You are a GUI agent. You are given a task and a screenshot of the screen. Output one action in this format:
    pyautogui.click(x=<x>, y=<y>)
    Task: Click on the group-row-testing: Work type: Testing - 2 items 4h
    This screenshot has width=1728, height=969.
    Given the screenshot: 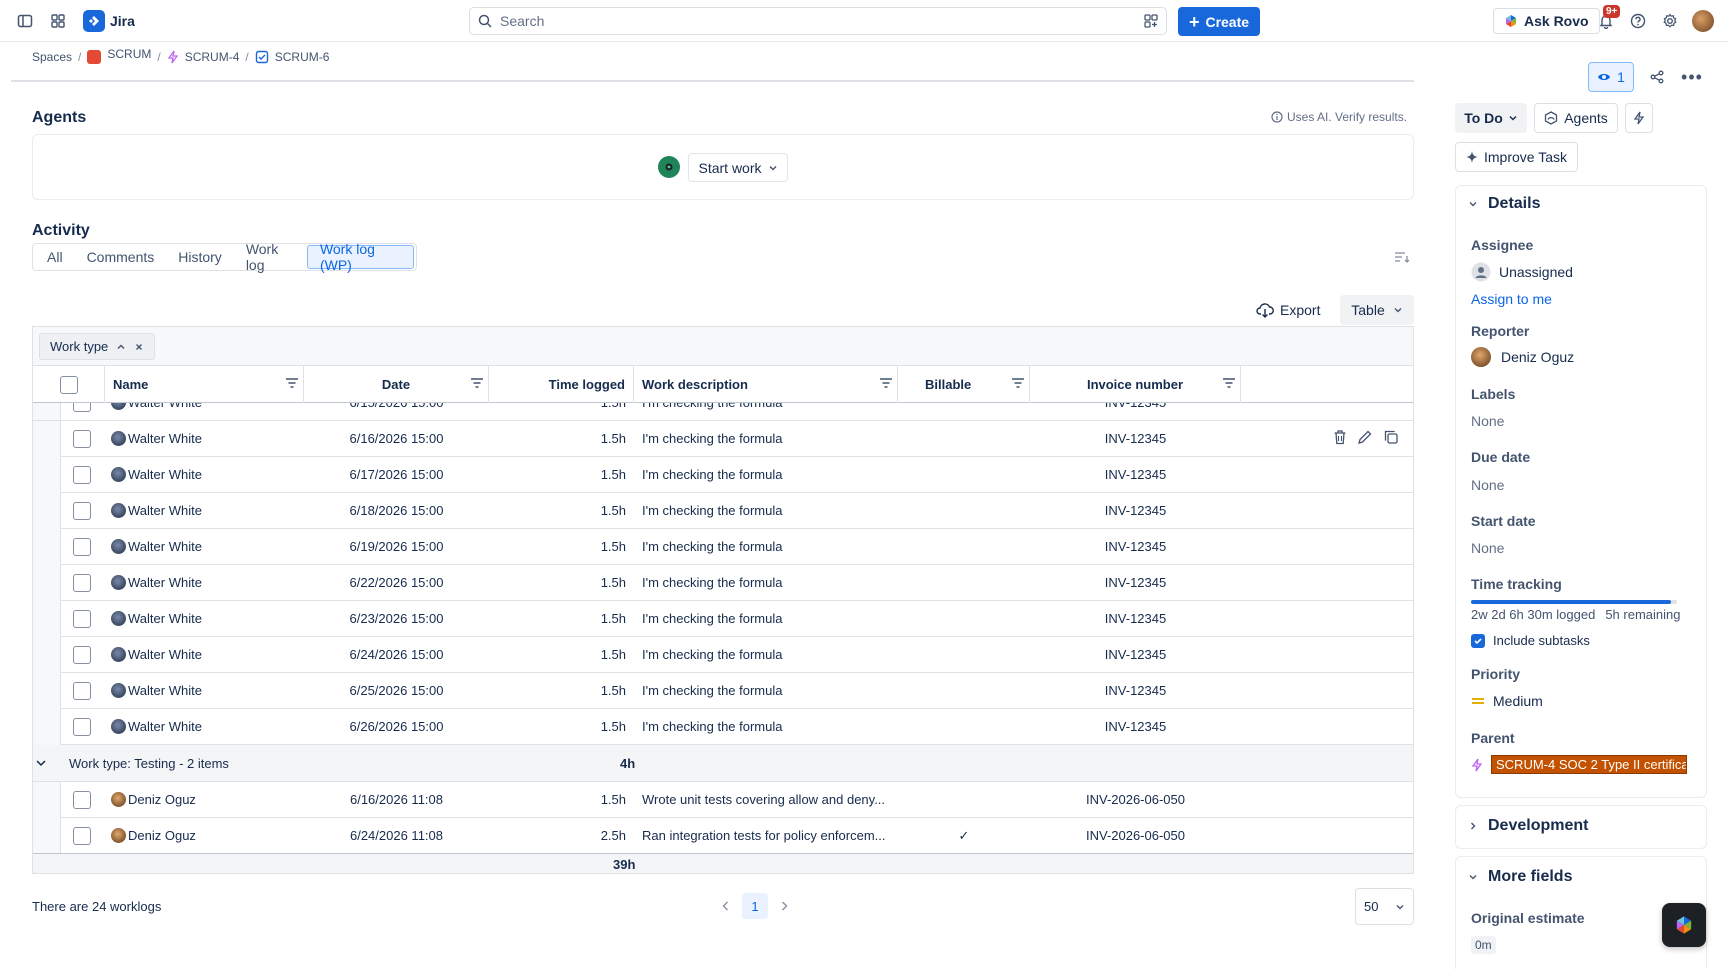 What is the action you would take?
    pyautogui.click(x=723, y=763)
    